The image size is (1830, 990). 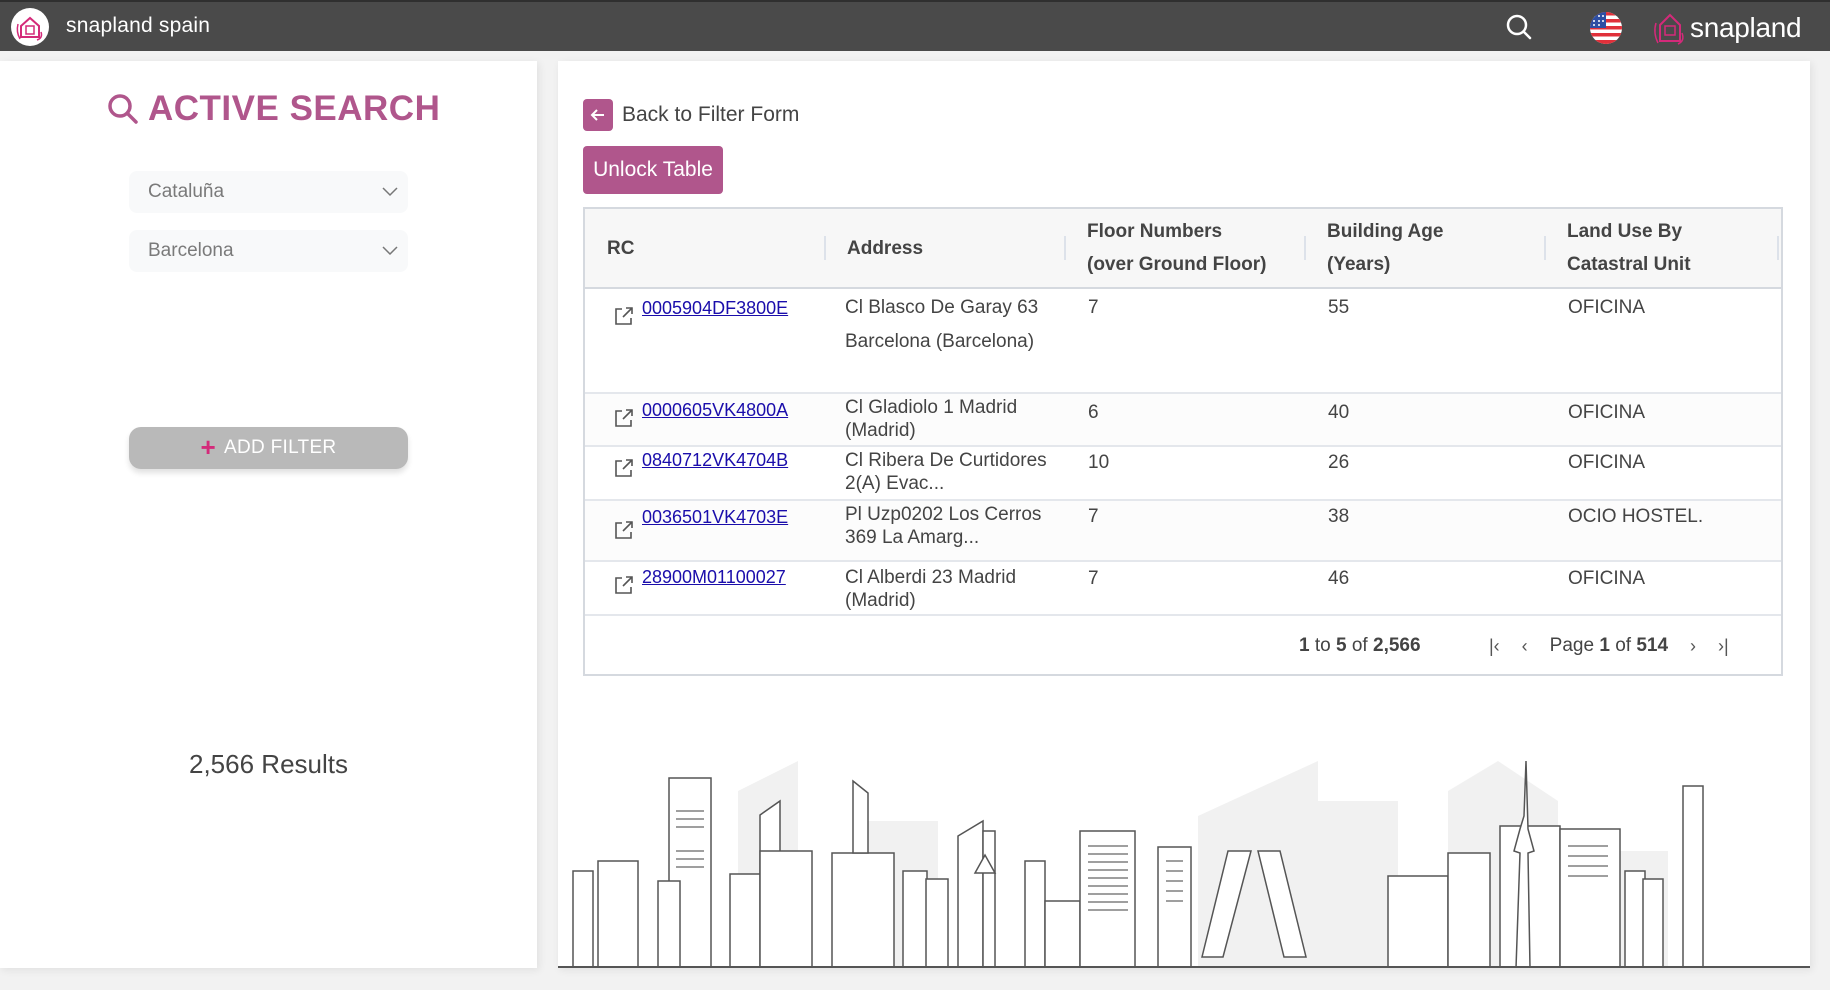 What do you see at coordinates (931, 419) in the screenshot?
I see `address-cell: Cl Gladiolo 1 Madrid (Madrid)` at bounding box center [931, 419].